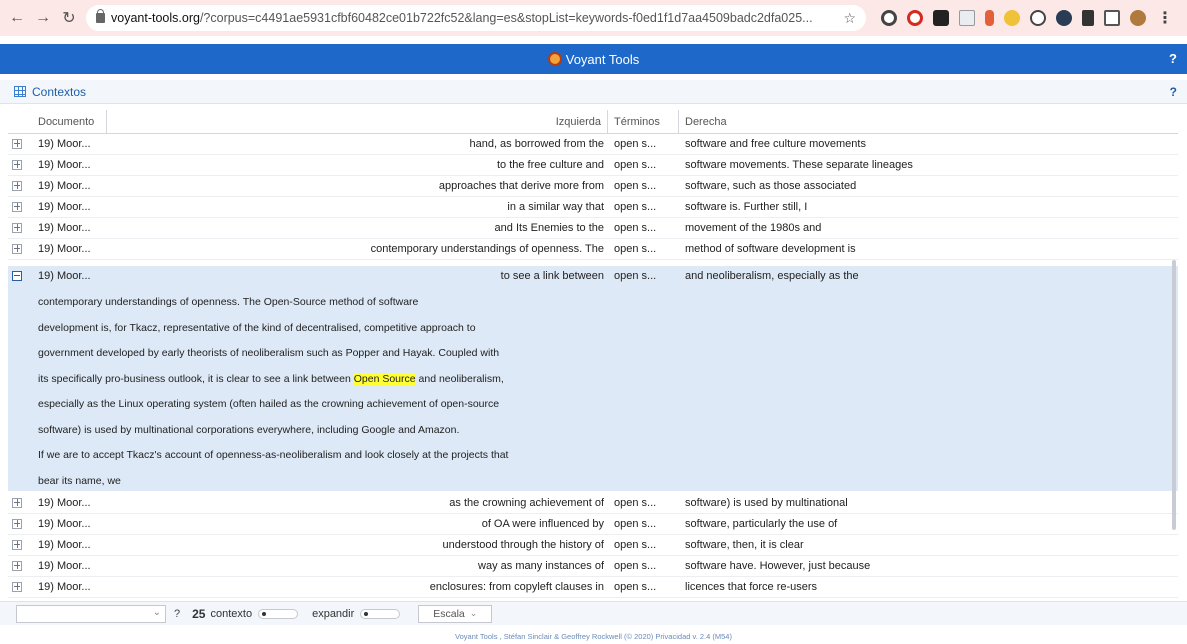  Describe the element at coordinates (459, 378) in the screenshot. I see `context-text: and neoliberalism,` at that location.